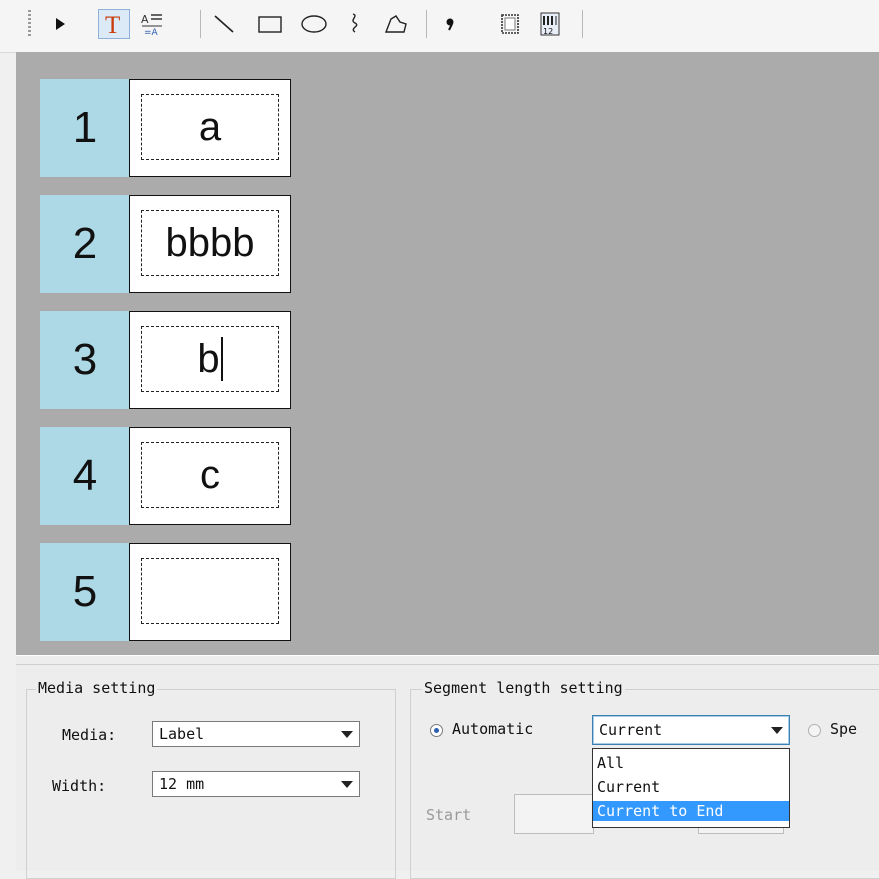  I want to click on line-icon, so click(224, 24).